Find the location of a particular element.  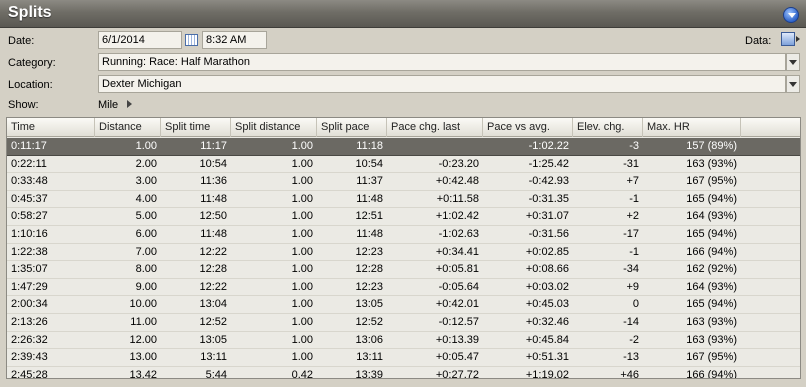

cell-pace-vs-avg: -0:31.56 is located at coordinates (548, 234).